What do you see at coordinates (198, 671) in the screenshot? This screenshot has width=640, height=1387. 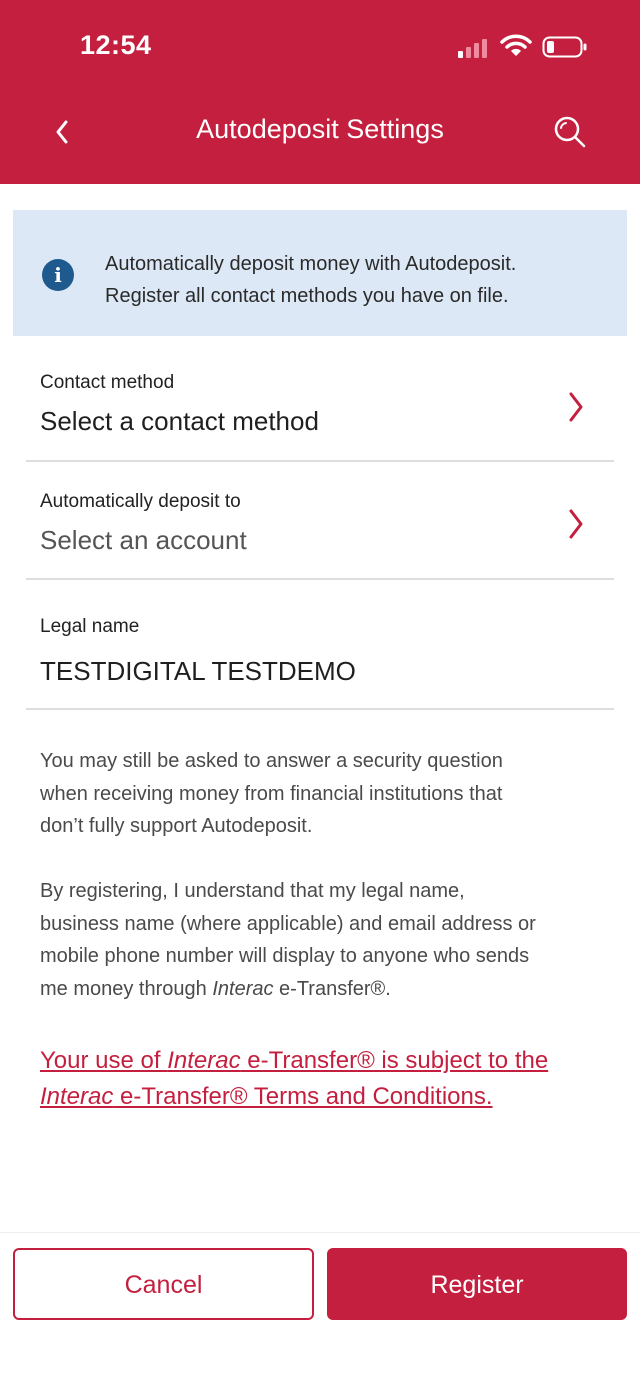 I see `legal-name-value: TESTDIGITAL TESTDEMO` at bounding box center [198, 671].